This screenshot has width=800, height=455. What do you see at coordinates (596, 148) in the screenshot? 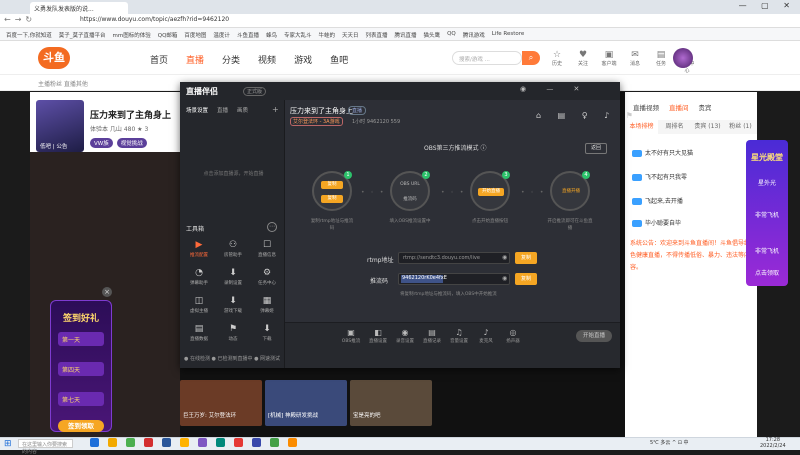
I see `return-button: 返回` at bounding box center [596, 148].